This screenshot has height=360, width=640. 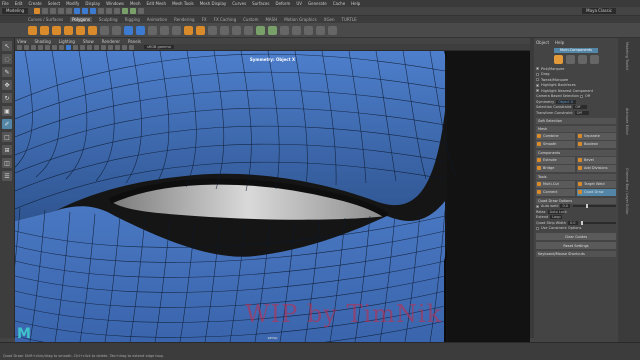 What do you see at coordinates (555, 192) in the screenshot?
I see `connect-button: Connect` at bounding box center [555, 192].